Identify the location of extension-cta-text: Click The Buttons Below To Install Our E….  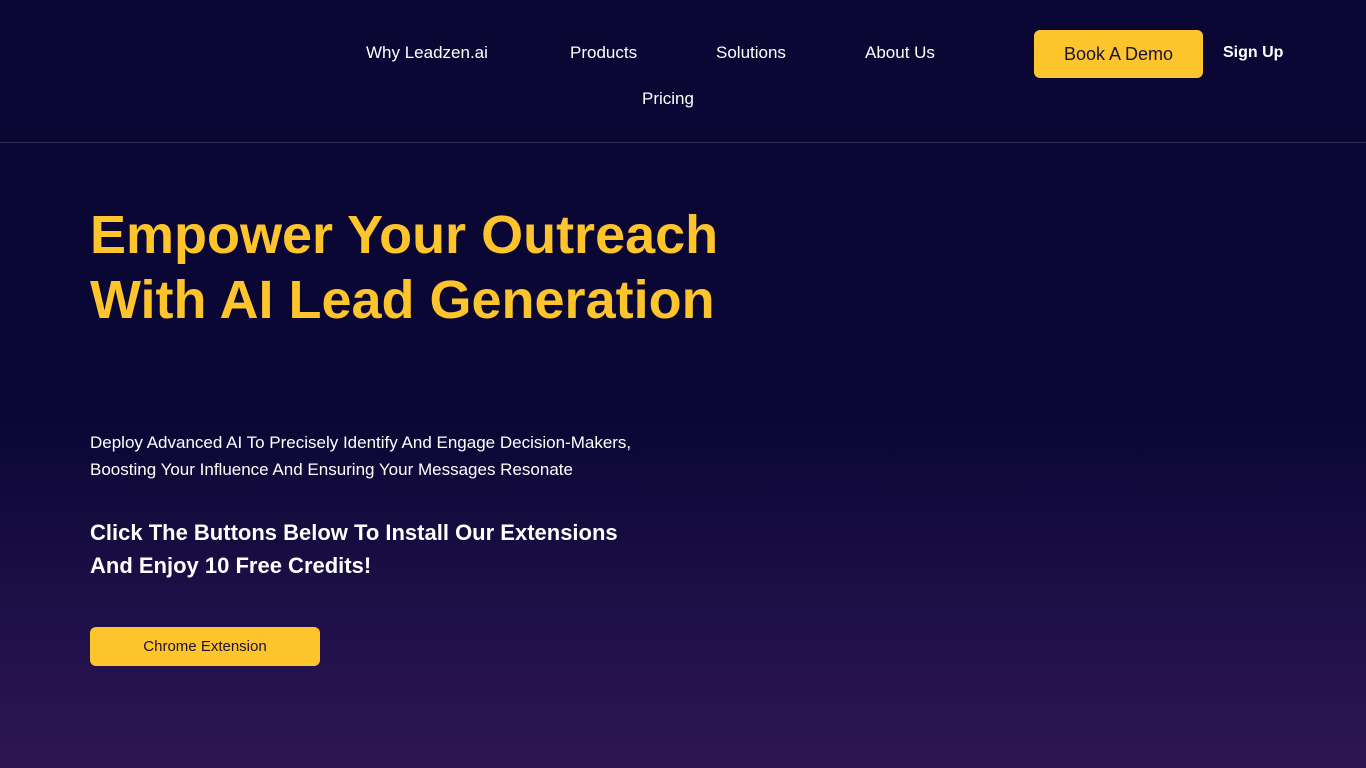
(354, 549).